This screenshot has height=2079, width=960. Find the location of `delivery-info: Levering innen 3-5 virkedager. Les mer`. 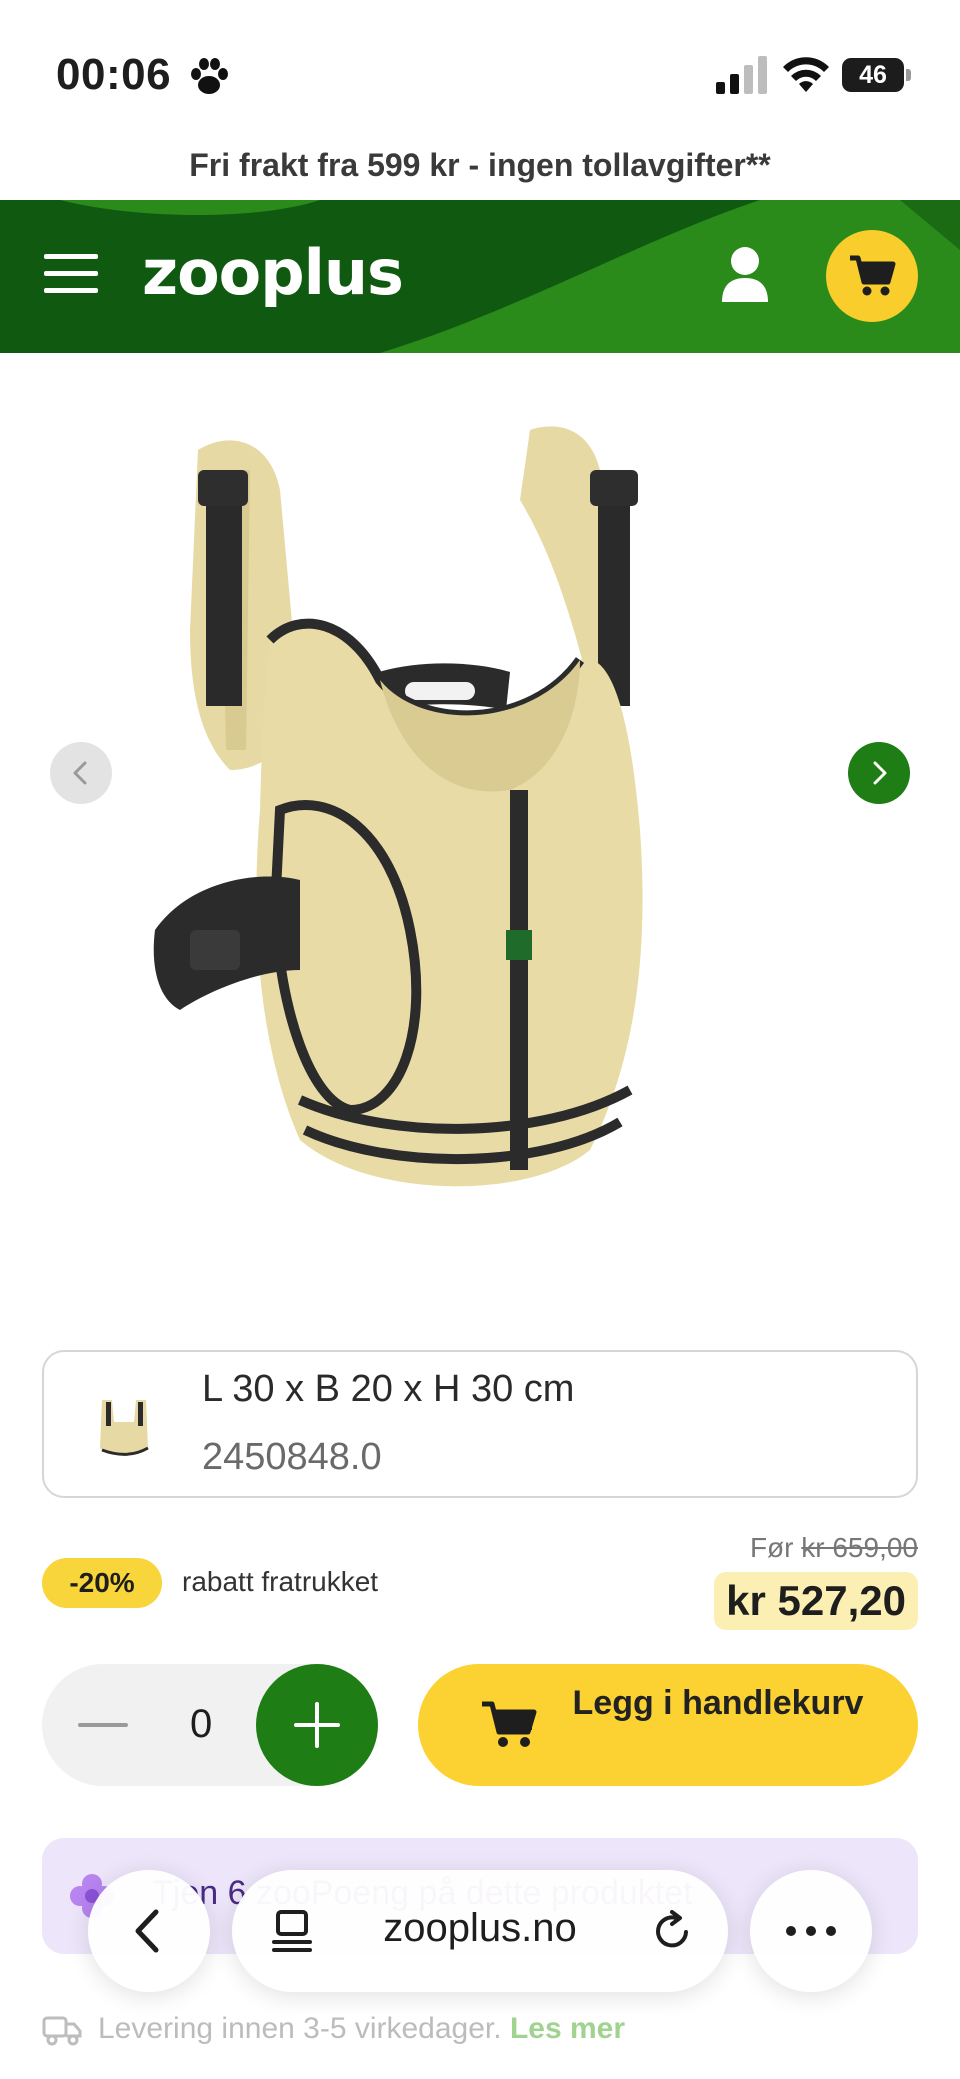

delivery-info: Levering innen 3-5 virkedager. Les mer is located at coordinates (361, 2029).